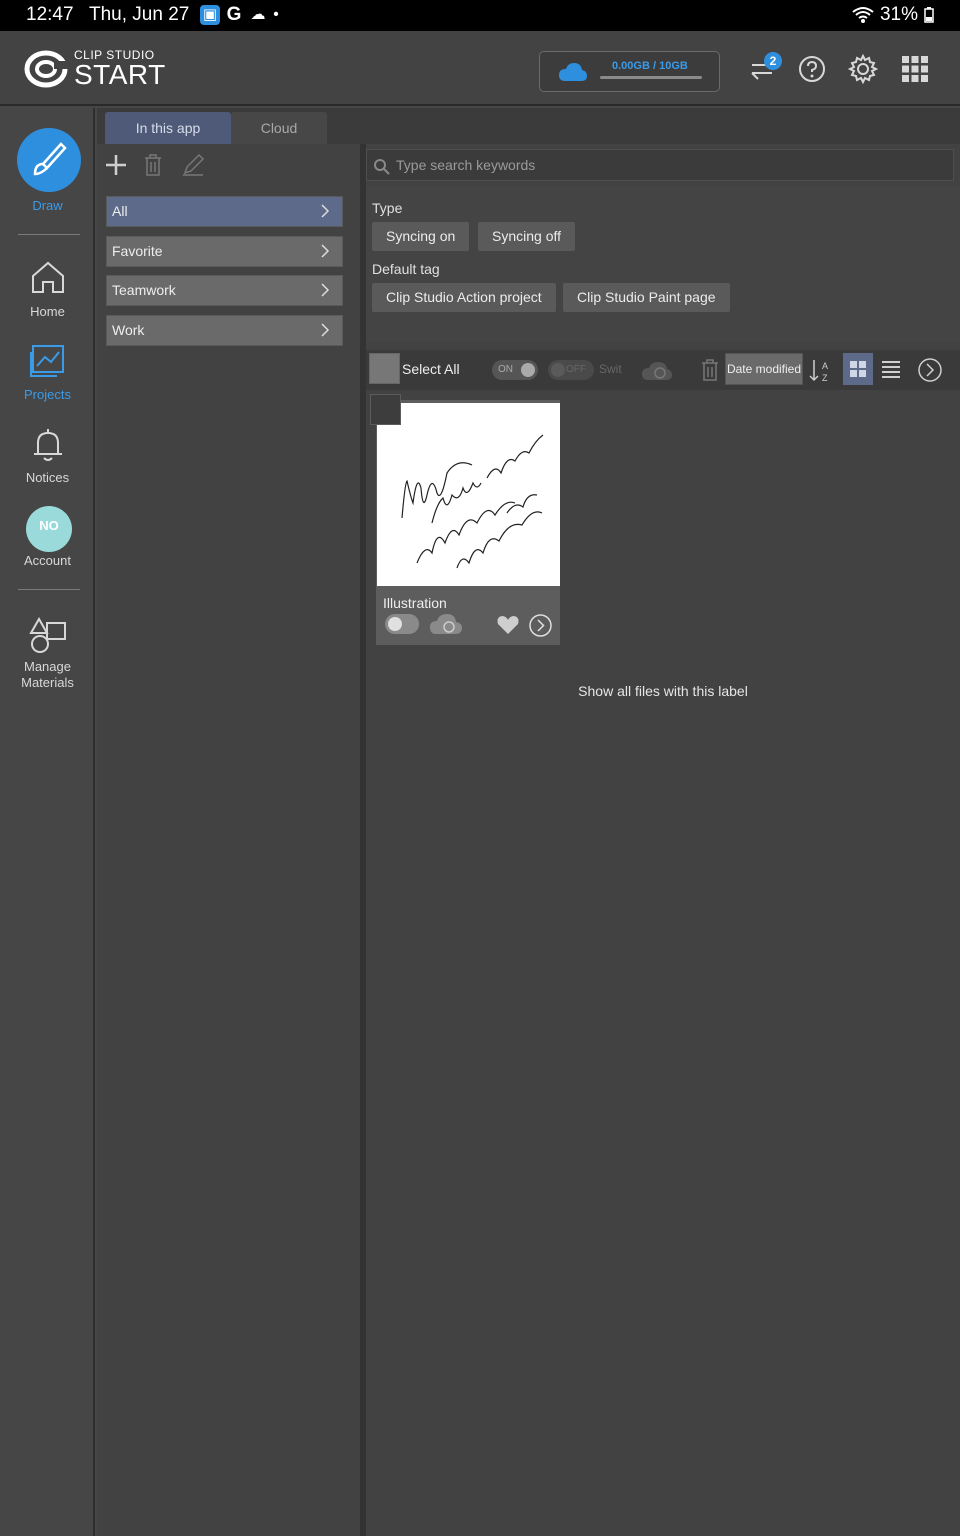 Image resolution: width=960 pixels, height=1536 pixels. I want to click on tab-in-this-app: In this app, so click(168, 128).